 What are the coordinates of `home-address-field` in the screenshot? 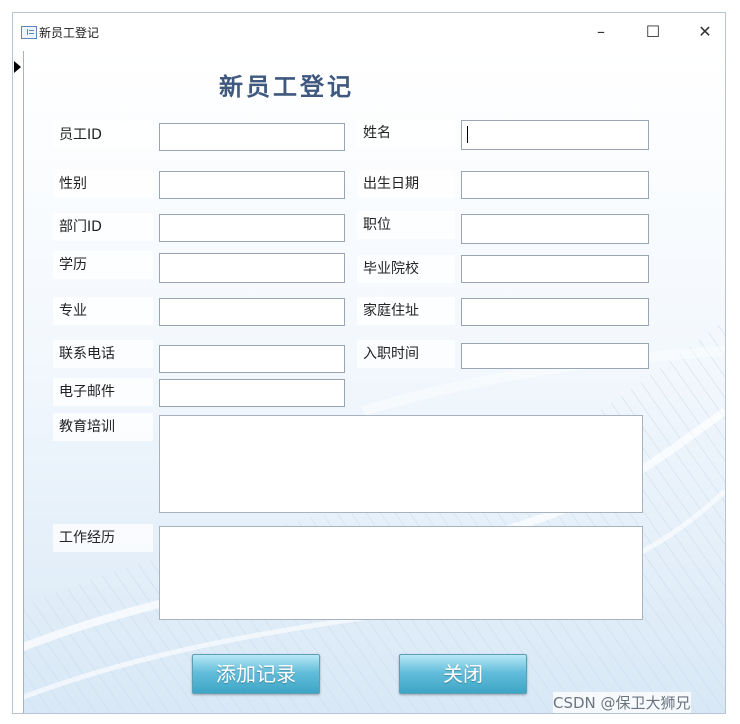 It's located at (555, 312).